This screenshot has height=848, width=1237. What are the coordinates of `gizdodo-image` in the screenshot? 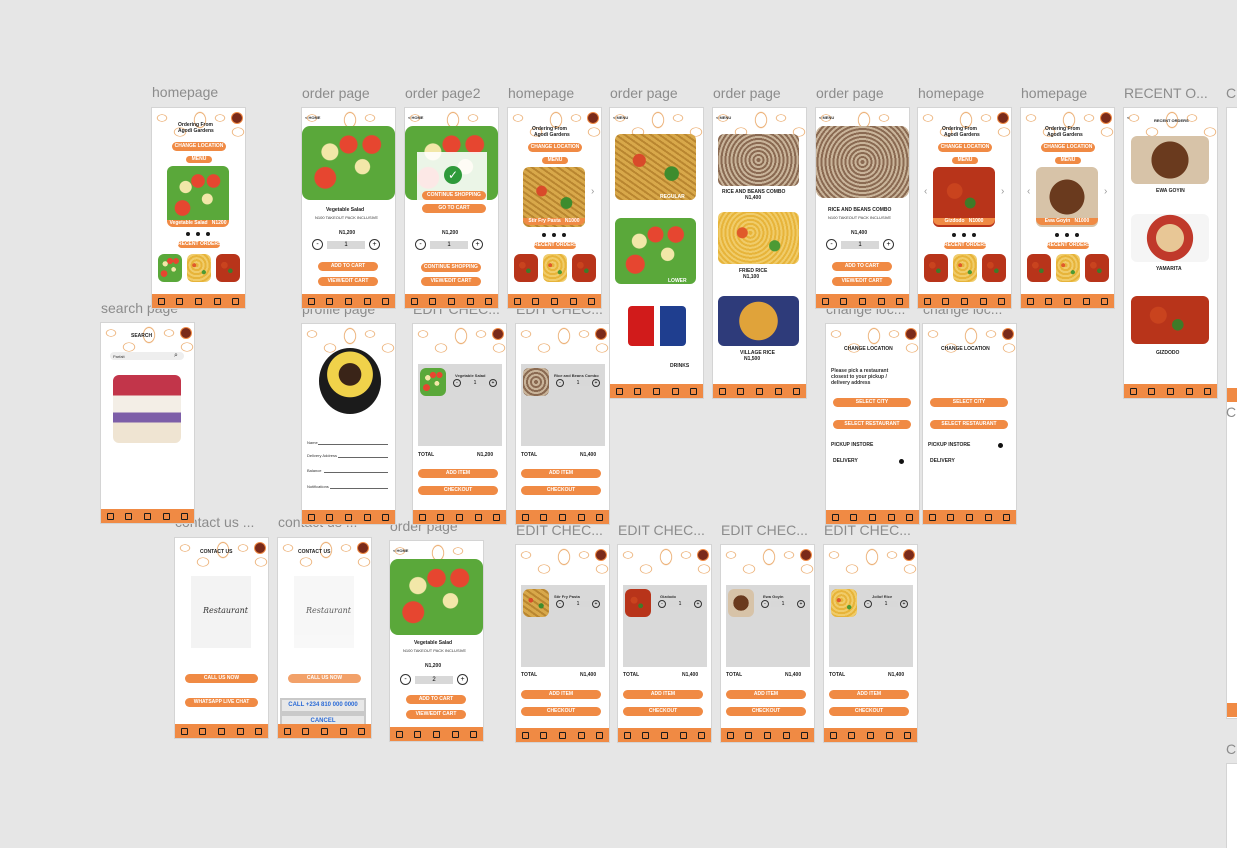 It's located at (1170, 320).